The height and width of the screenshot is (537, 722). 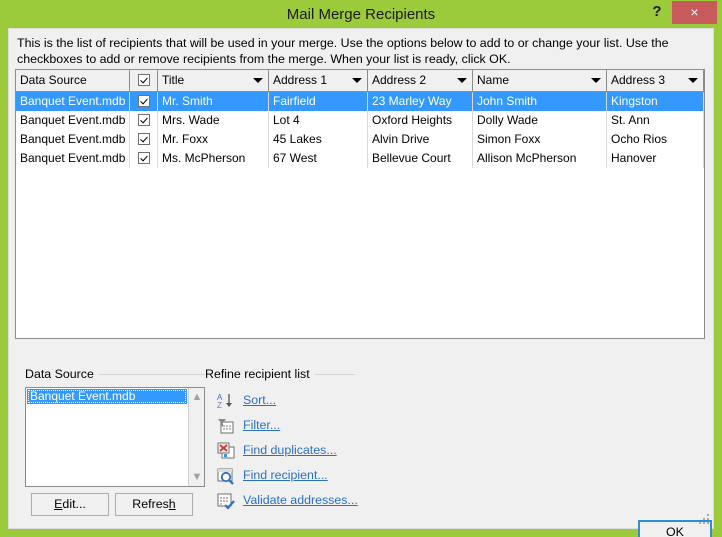 What do you see at coordinates (540, 158) in the screenshot?
I see `cell-name: Allison McPherson` at bounding box center [540, 158].